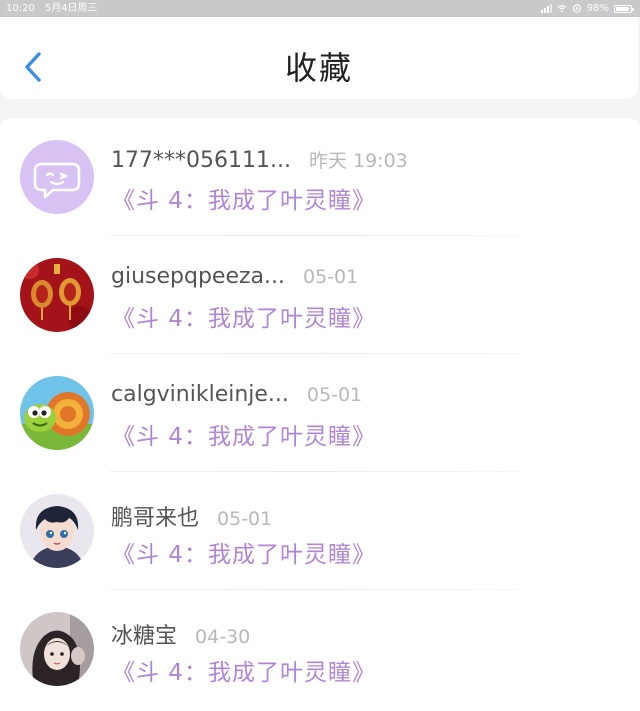 This screenshot has width=640, height=711. I want to click on girl-photo-icon, so click(57, 649).